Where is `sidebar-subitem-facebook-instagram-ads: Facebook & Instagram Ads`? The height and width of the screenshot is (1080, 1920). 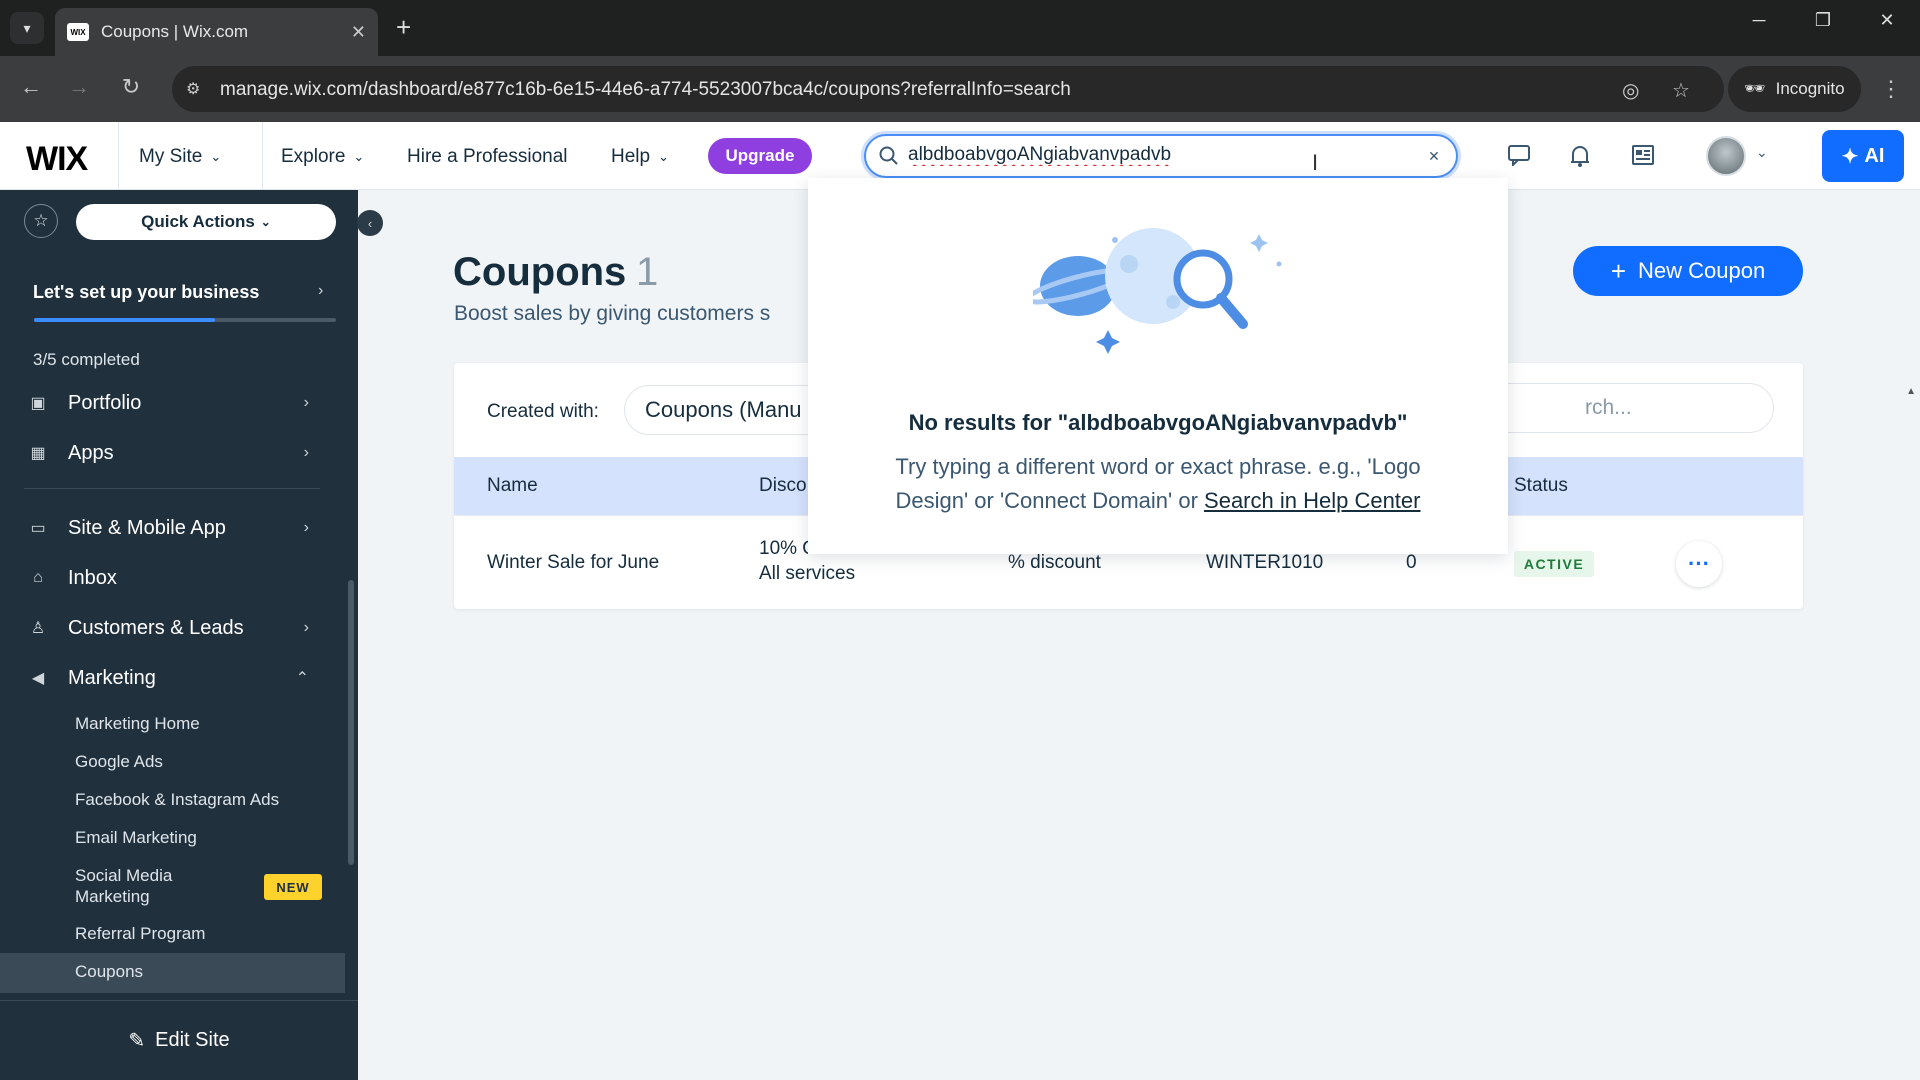 sidebar-subitem-facebook-instagram-ads: Facebook & Instagram Ads is located at coordinates (177, 800).